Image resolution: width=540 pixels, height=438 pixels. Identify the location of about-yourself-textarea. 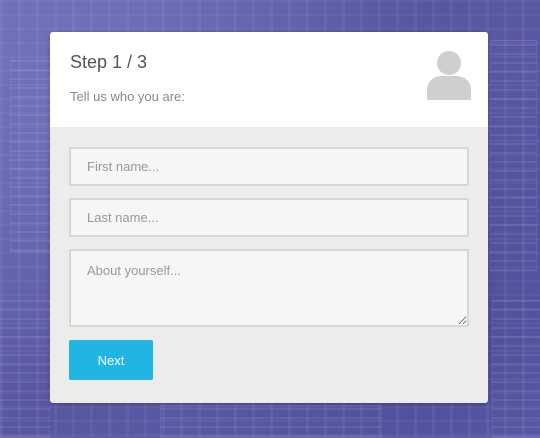
(269, 288).